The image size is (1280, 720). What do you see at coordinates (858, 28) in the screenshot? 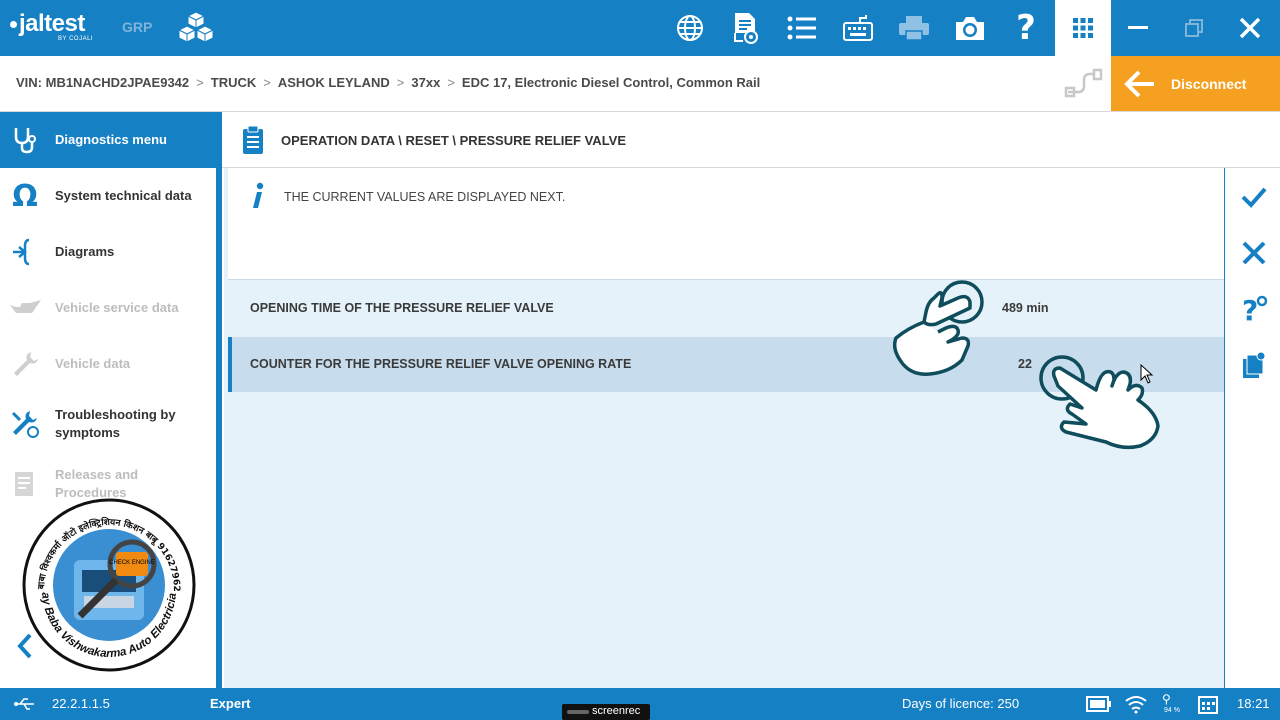
I see `keyboard-icon` at bounding box center [858, 28].